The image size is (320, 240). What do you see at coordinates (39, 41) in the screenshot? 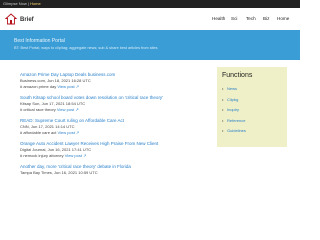
I see `hero-title: Best Information Portal` at bounding box center [39, 41].